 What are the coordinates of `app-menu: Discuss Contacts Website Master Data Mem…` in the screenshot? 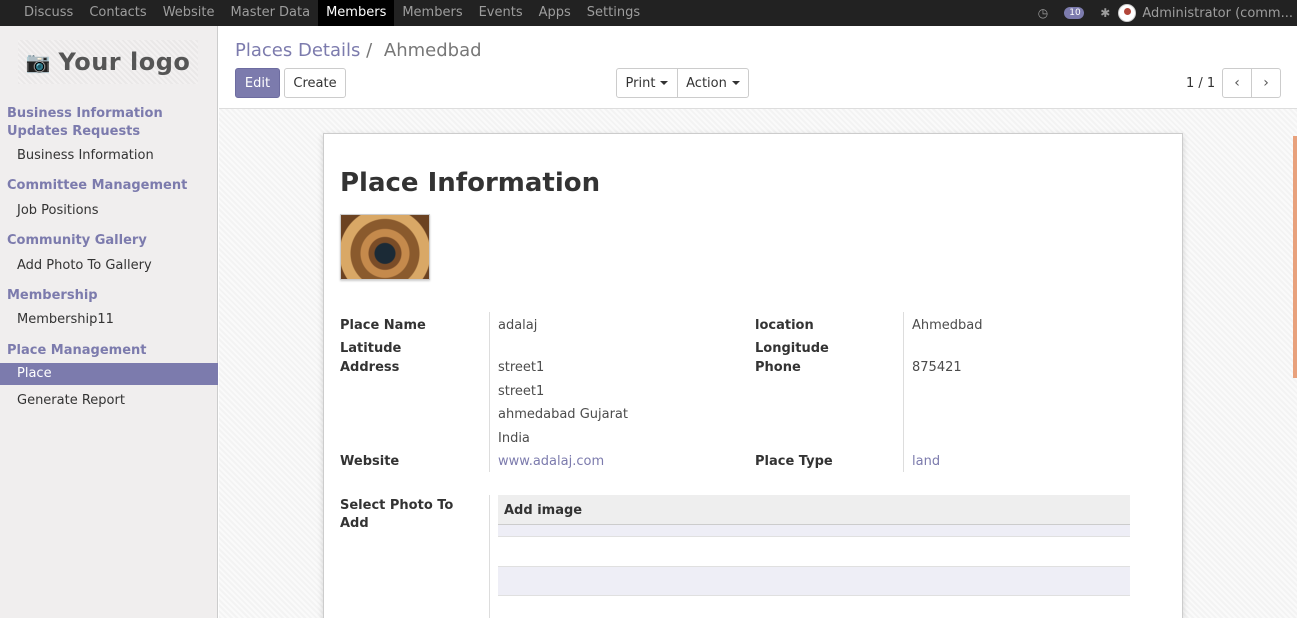 It's located at (324, 13).